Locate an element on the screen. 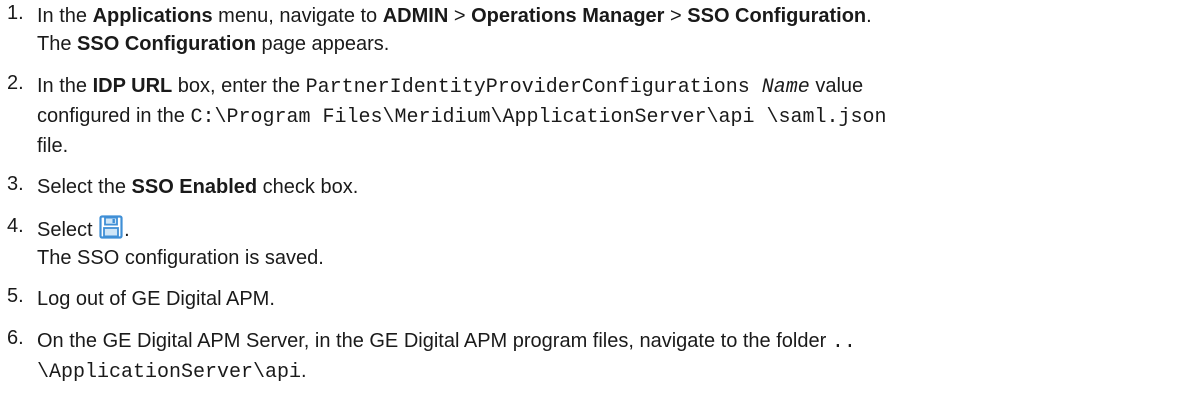 This screenshot has width=1178, height=396. step-instruction: Select the SSO Enabled check box. is located at coordinates (603, 187).